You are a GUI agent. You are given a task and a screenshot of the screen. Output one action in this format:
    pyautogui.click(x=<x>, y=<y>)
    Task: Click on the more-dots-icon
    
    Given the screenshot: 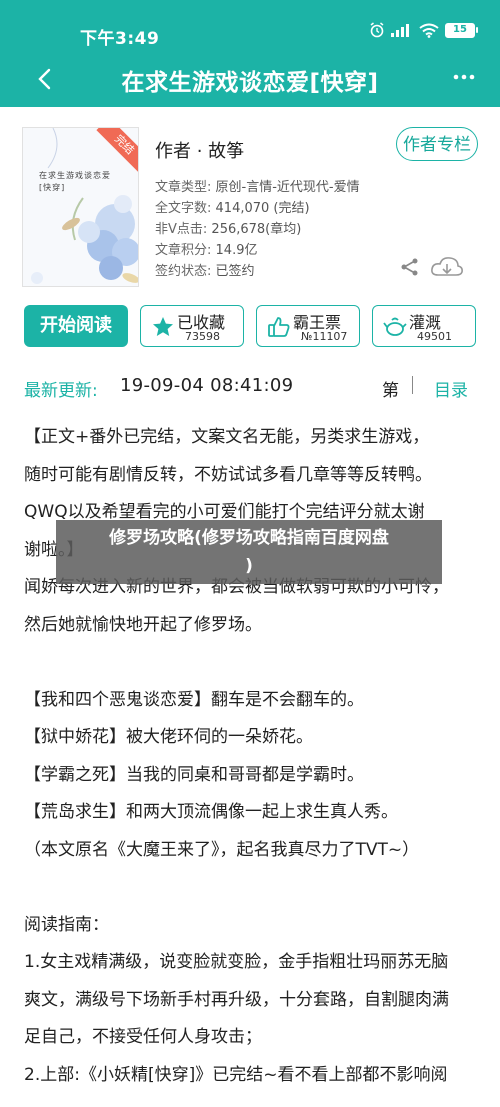 What is the action you would take?
    pyautogui.click(x=464, y=77)
    